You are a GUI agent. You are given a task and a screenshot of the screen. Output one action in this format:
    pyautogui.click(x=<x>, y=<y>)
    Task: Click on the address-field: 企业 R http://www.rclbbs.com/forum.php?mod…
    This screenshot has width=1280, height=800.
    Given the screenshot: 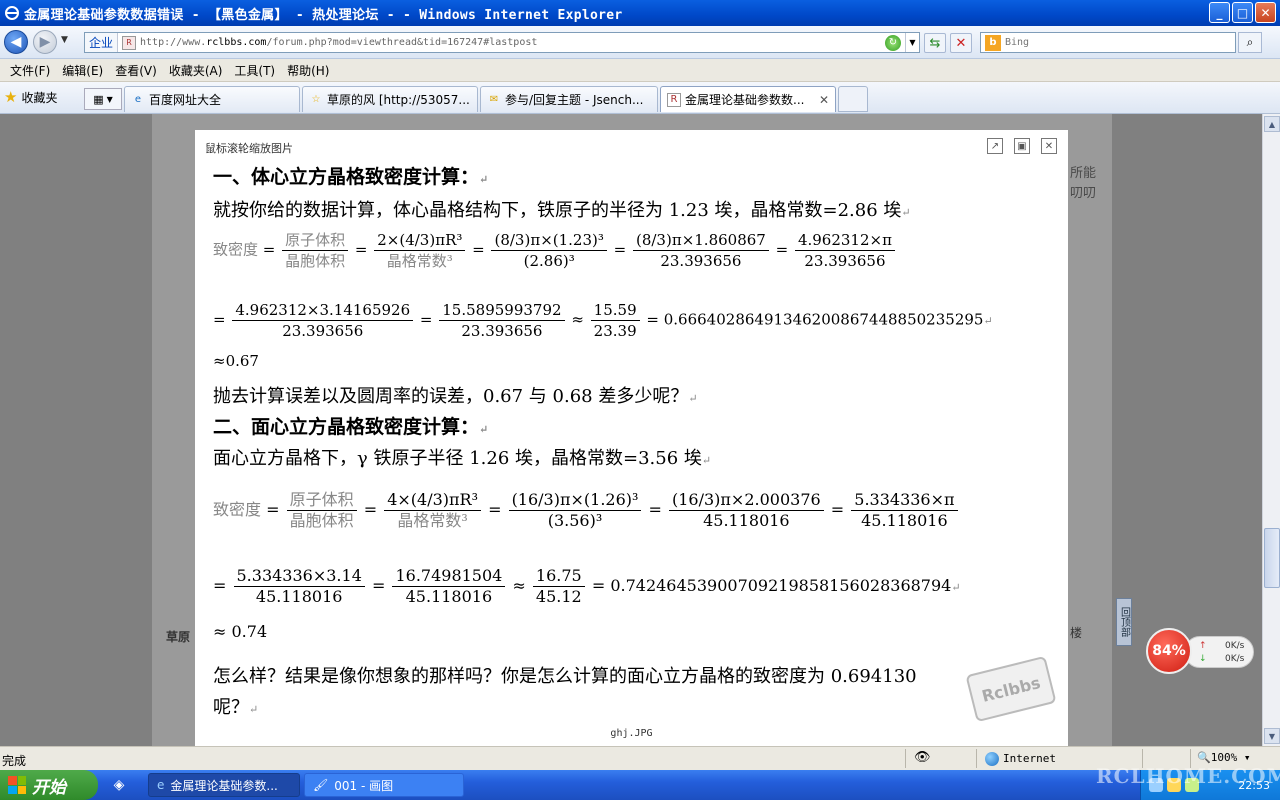 What is the action you would take?
    pyautogui.click(x=502, y=42)
    